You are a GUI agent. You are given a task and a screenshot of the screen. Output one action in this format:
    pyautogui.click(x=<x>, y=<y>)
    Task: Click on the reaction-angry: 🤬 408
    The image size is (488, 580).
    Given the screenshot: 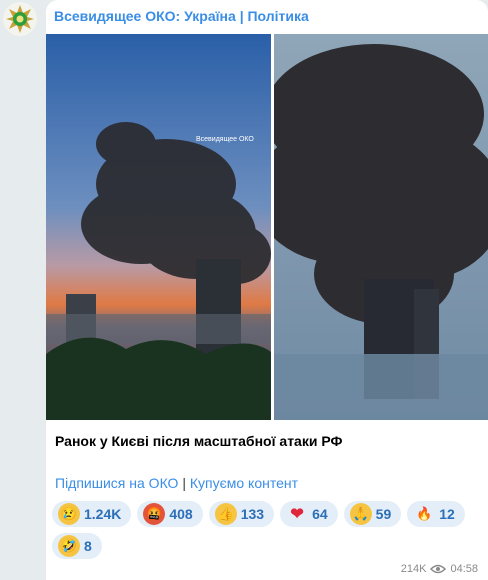 What is the action you would take?
    pyautogui.click(x=170, y=514)
    